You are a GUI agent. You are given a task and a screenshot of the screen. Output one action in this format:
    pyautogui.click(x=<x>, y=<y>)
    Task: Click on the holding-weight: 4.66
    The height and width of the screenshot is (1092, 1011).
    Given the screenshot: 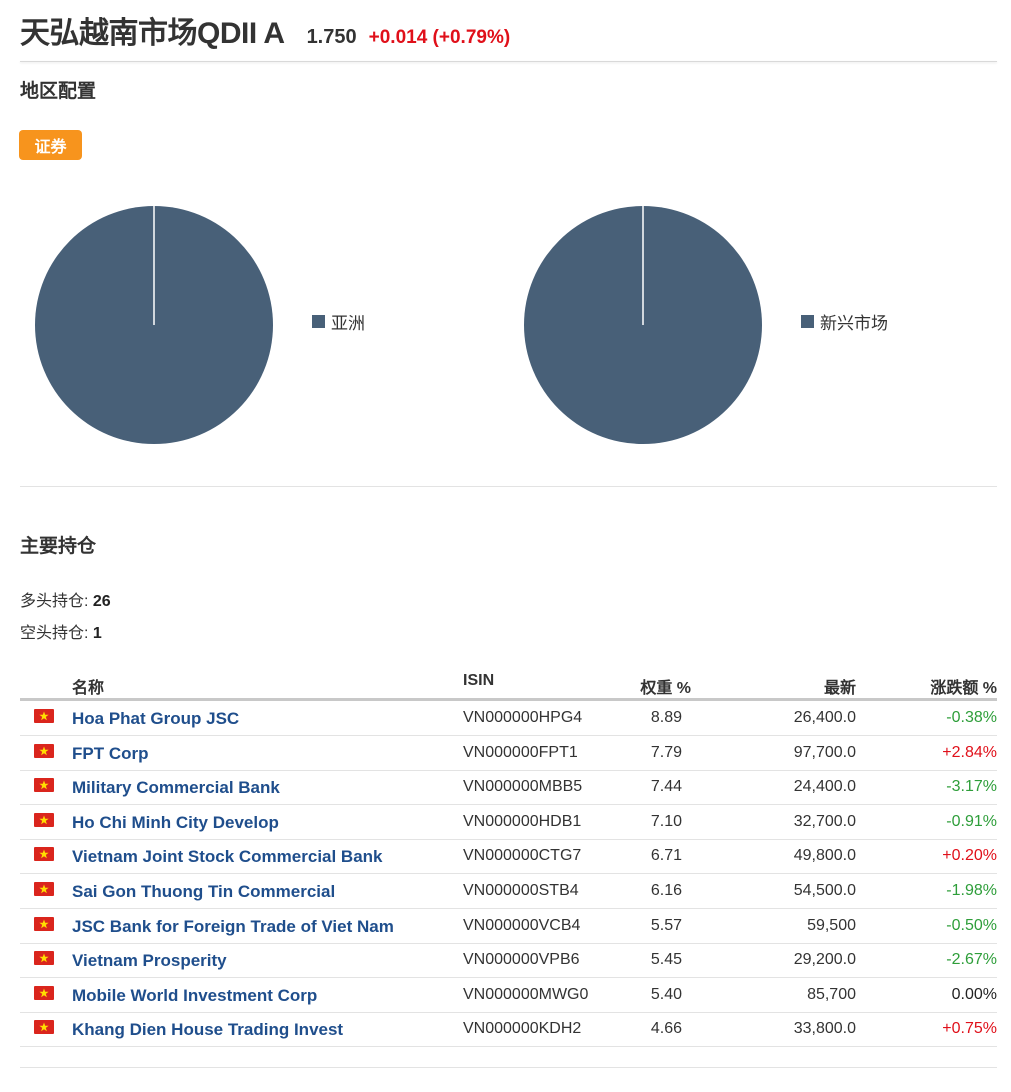 What is the action you would take?
    pyautogui.click(x=666, y=1029)
    